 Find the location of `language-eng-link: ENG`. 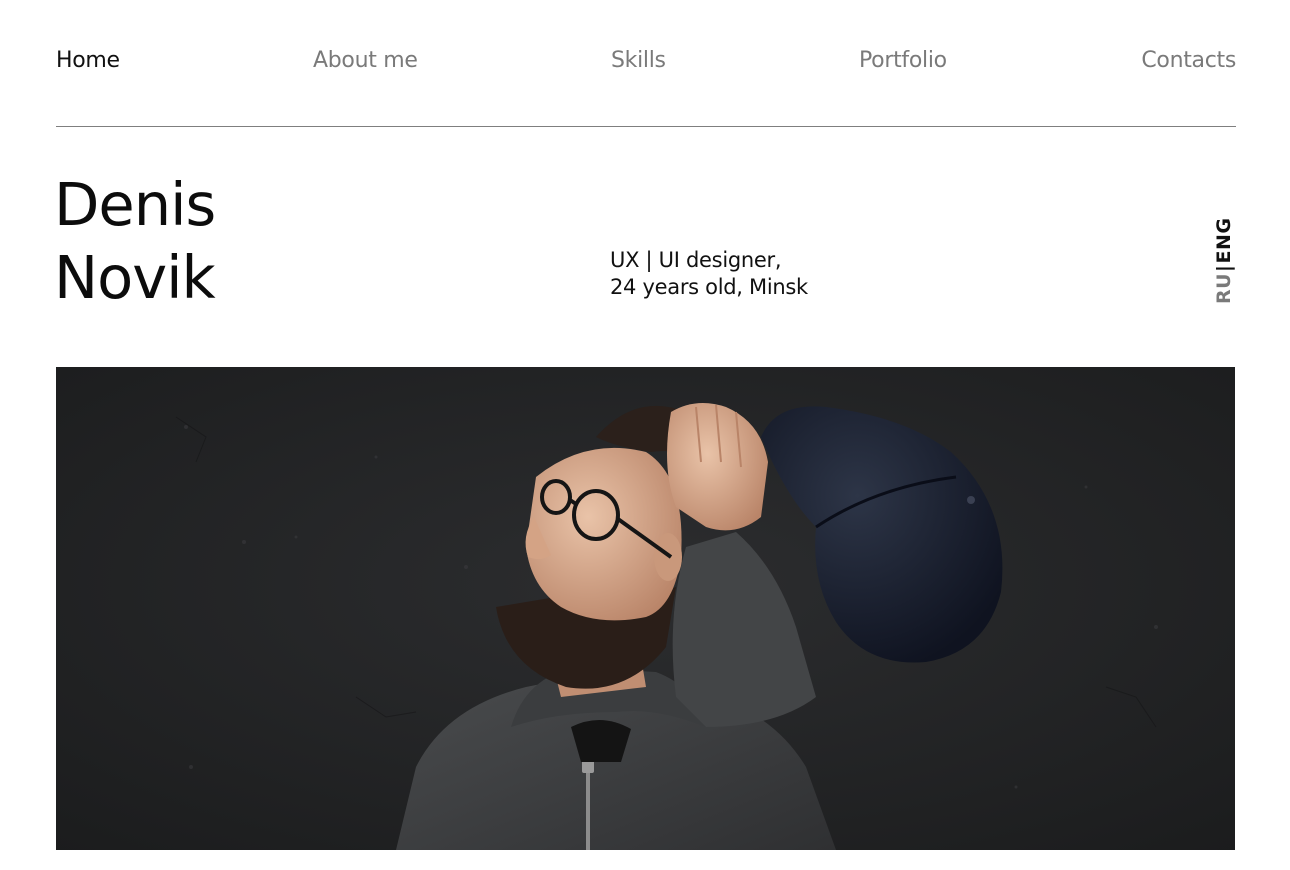

language-eng-link: ENG is located at coordinates (1224, 241).